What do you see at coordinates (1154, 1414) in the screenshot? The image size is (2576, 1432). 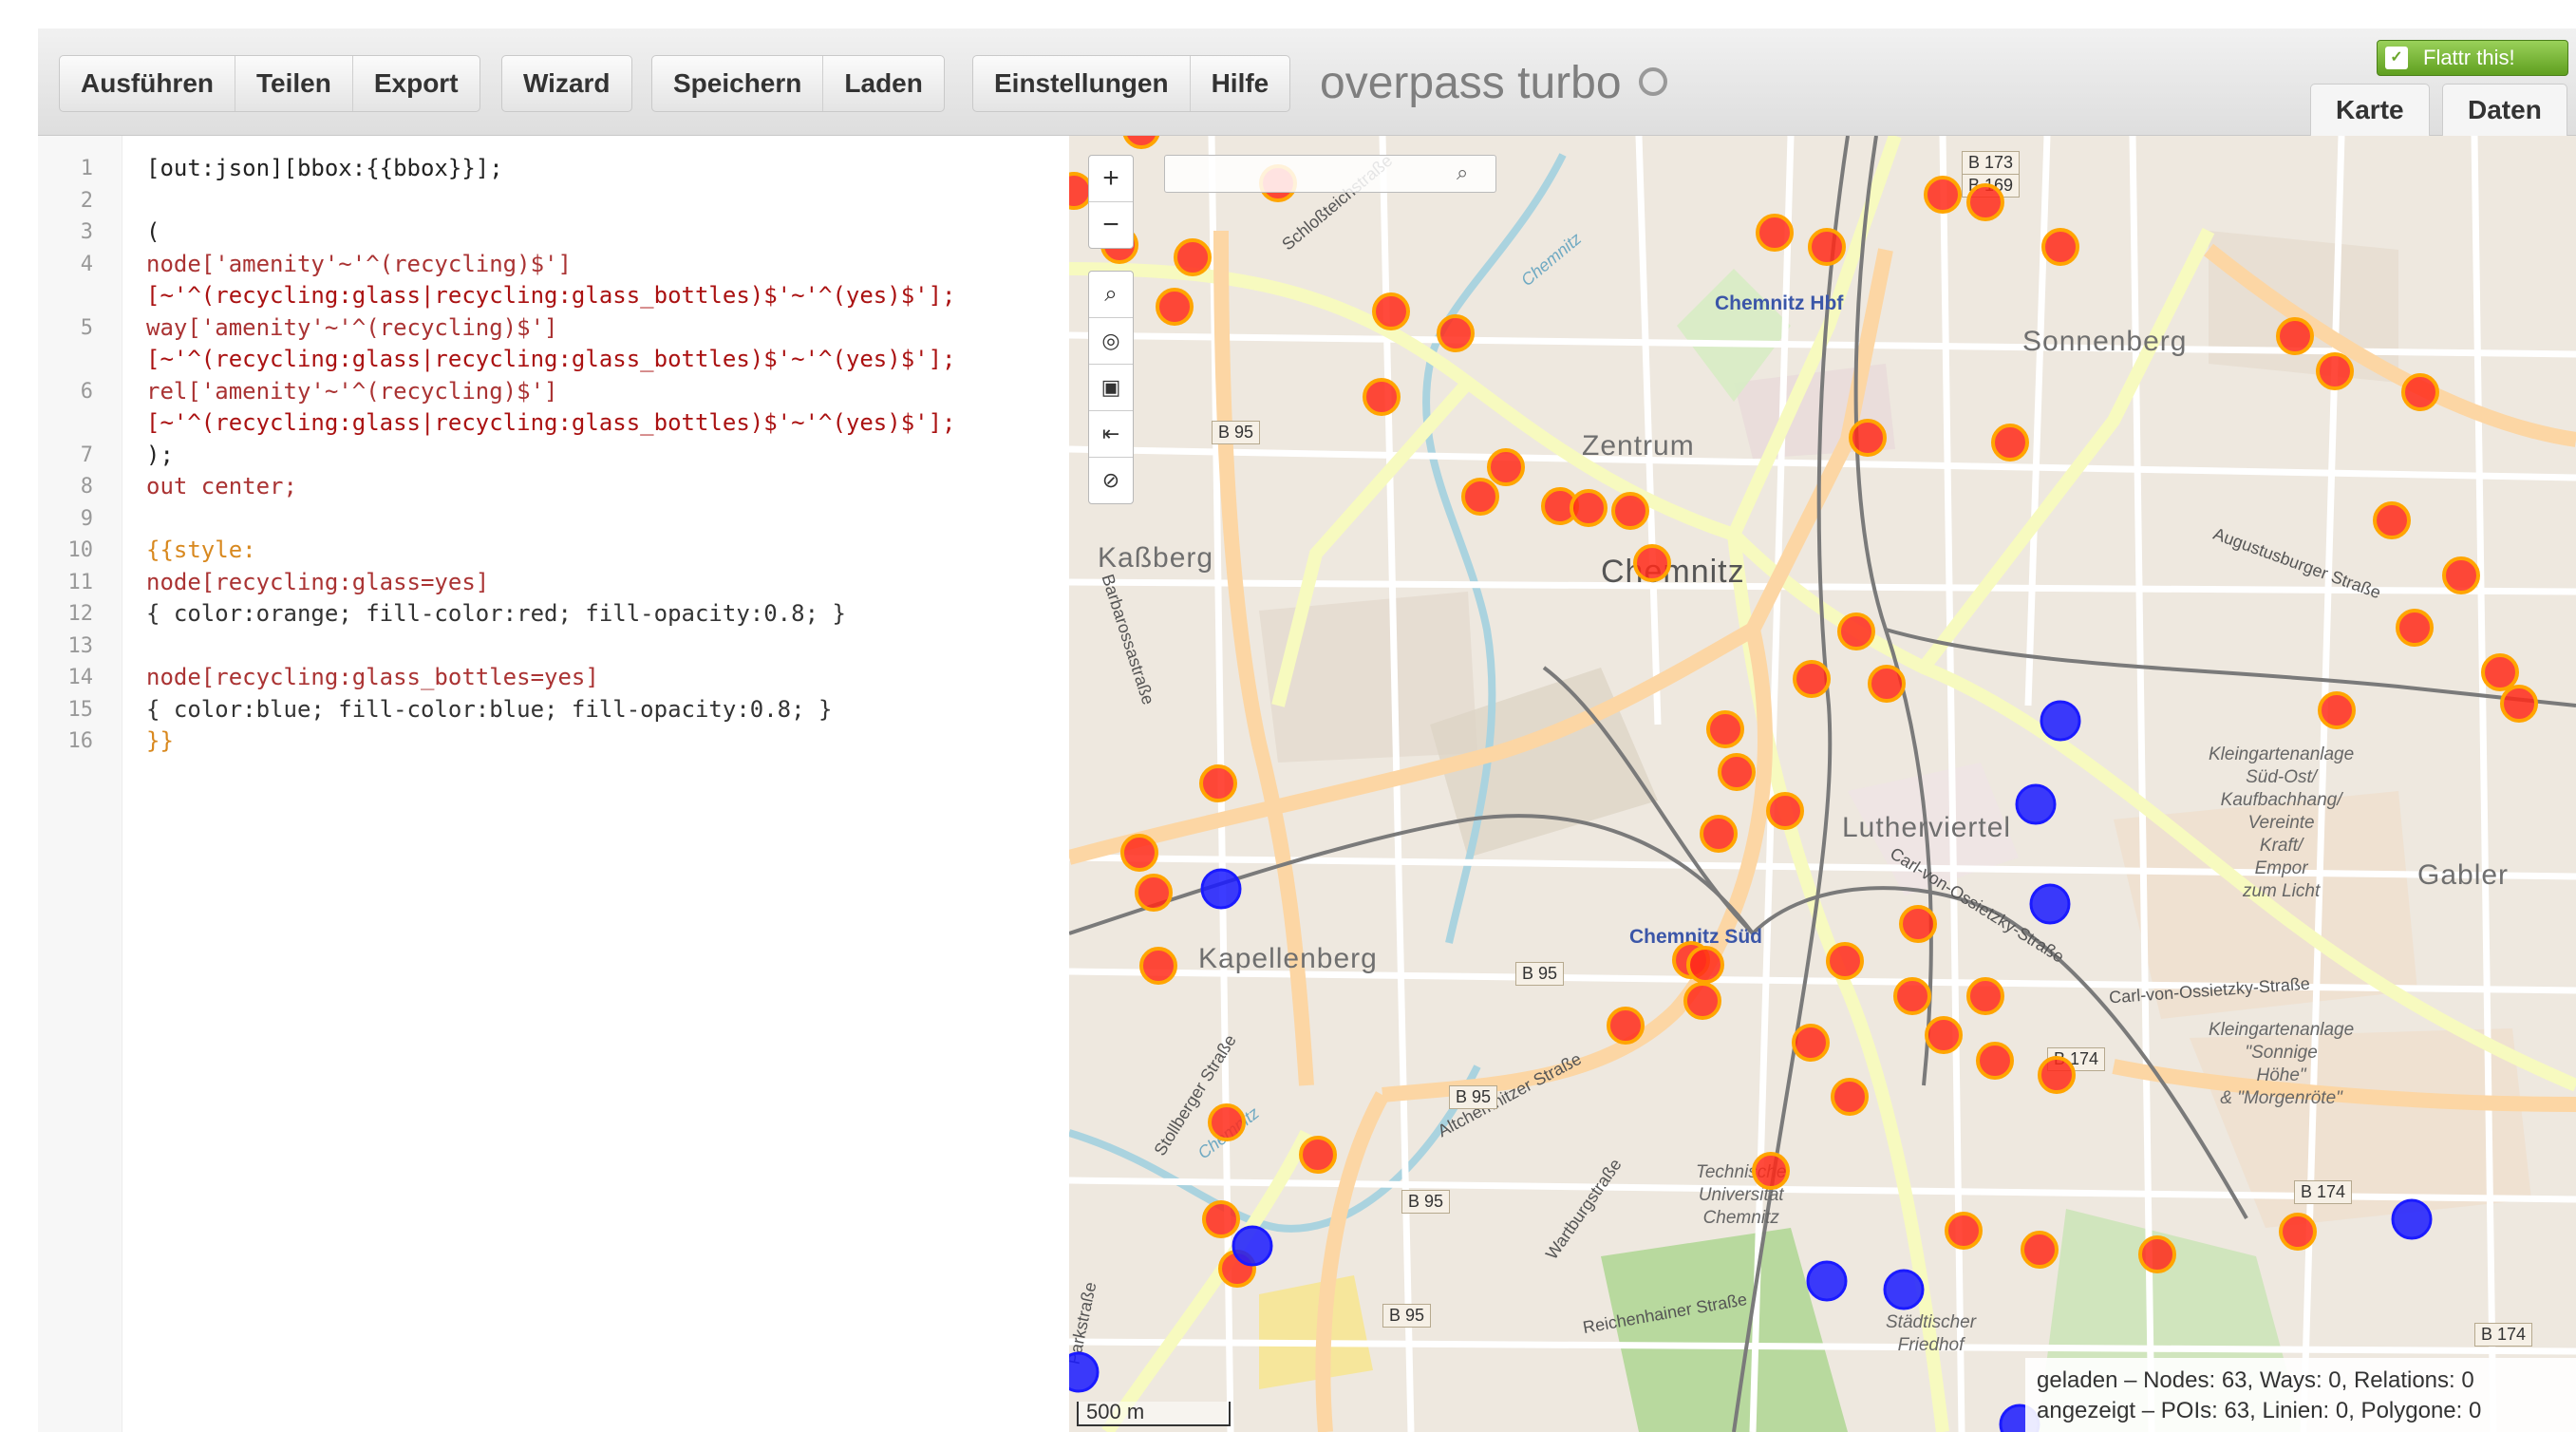 I see `map-scale-bar: 500 m` at bounding box center [1154, 1414].